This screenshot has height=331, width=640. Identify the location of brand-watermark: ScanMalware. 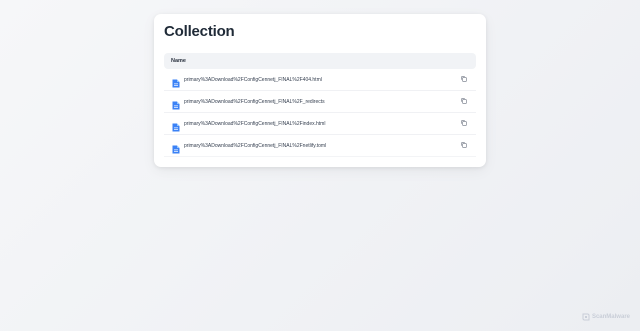
(606, 317).